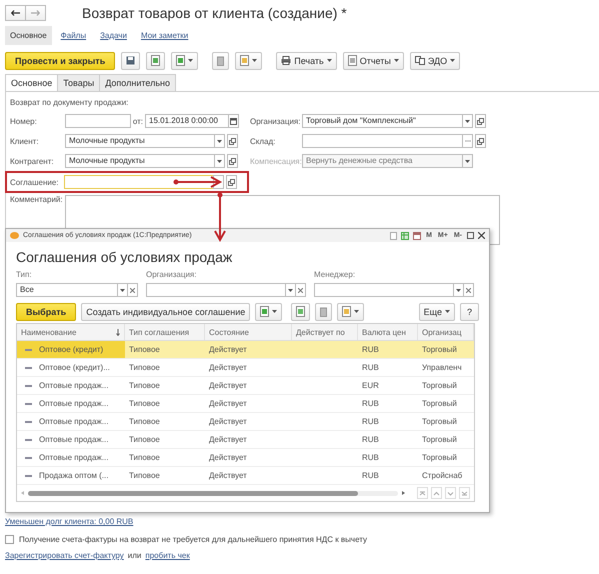 The image size is (599, 574). What do you see at coordinates (113, 35) in the screenshot?
I see `section-link: Задачи` at bounding box center [113, 35].